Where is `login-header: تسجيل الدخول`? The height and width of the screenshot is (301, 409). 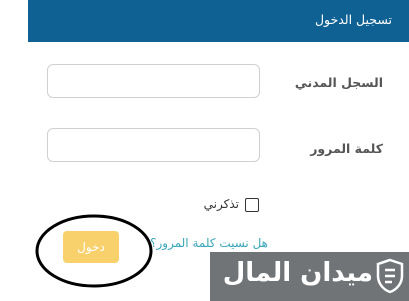
login-header: تسجيل الدخول is located at coordinates (218, 21).